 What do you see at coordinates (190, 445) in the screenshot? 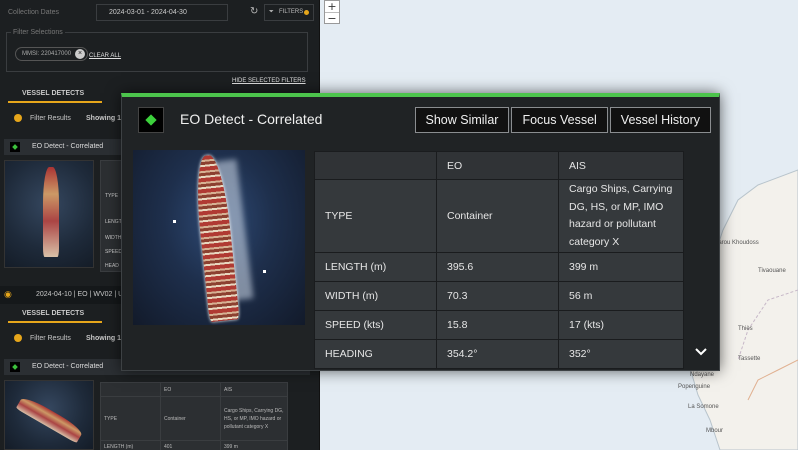
I see `mini-eo-value: 401` at bounding box center [190, 445].